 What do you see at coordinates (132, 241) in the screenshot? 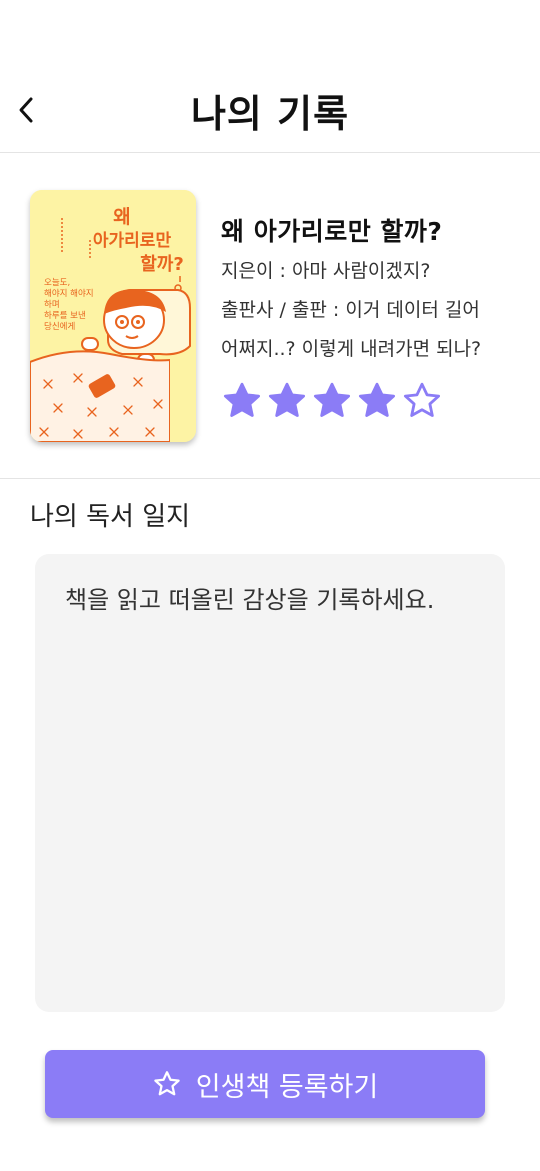
I see `cover-title-line2: 아가리로만` at bounding box center [132, 241].